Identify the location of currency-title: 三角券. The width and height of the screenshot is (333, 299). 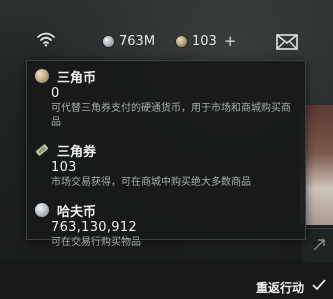
(77, 152).